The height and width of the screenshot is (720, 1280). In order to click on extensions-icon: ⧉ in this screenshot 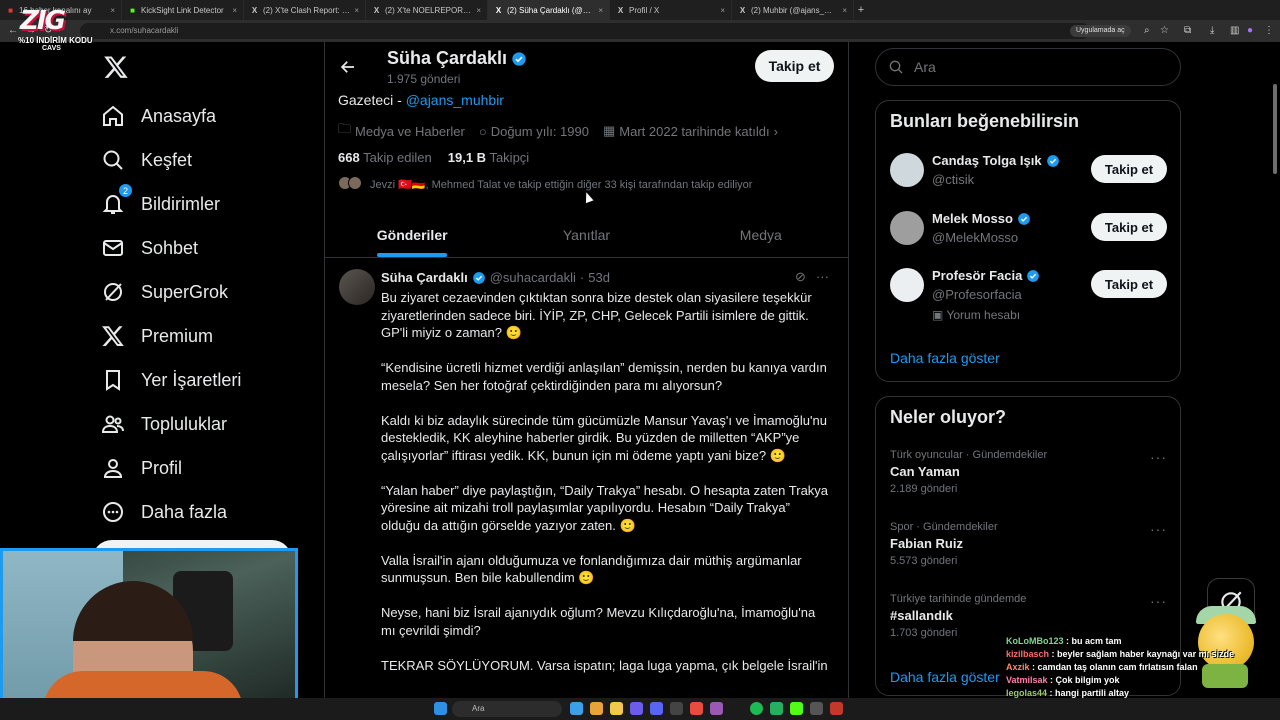, I will do `click(1187, 30)`.